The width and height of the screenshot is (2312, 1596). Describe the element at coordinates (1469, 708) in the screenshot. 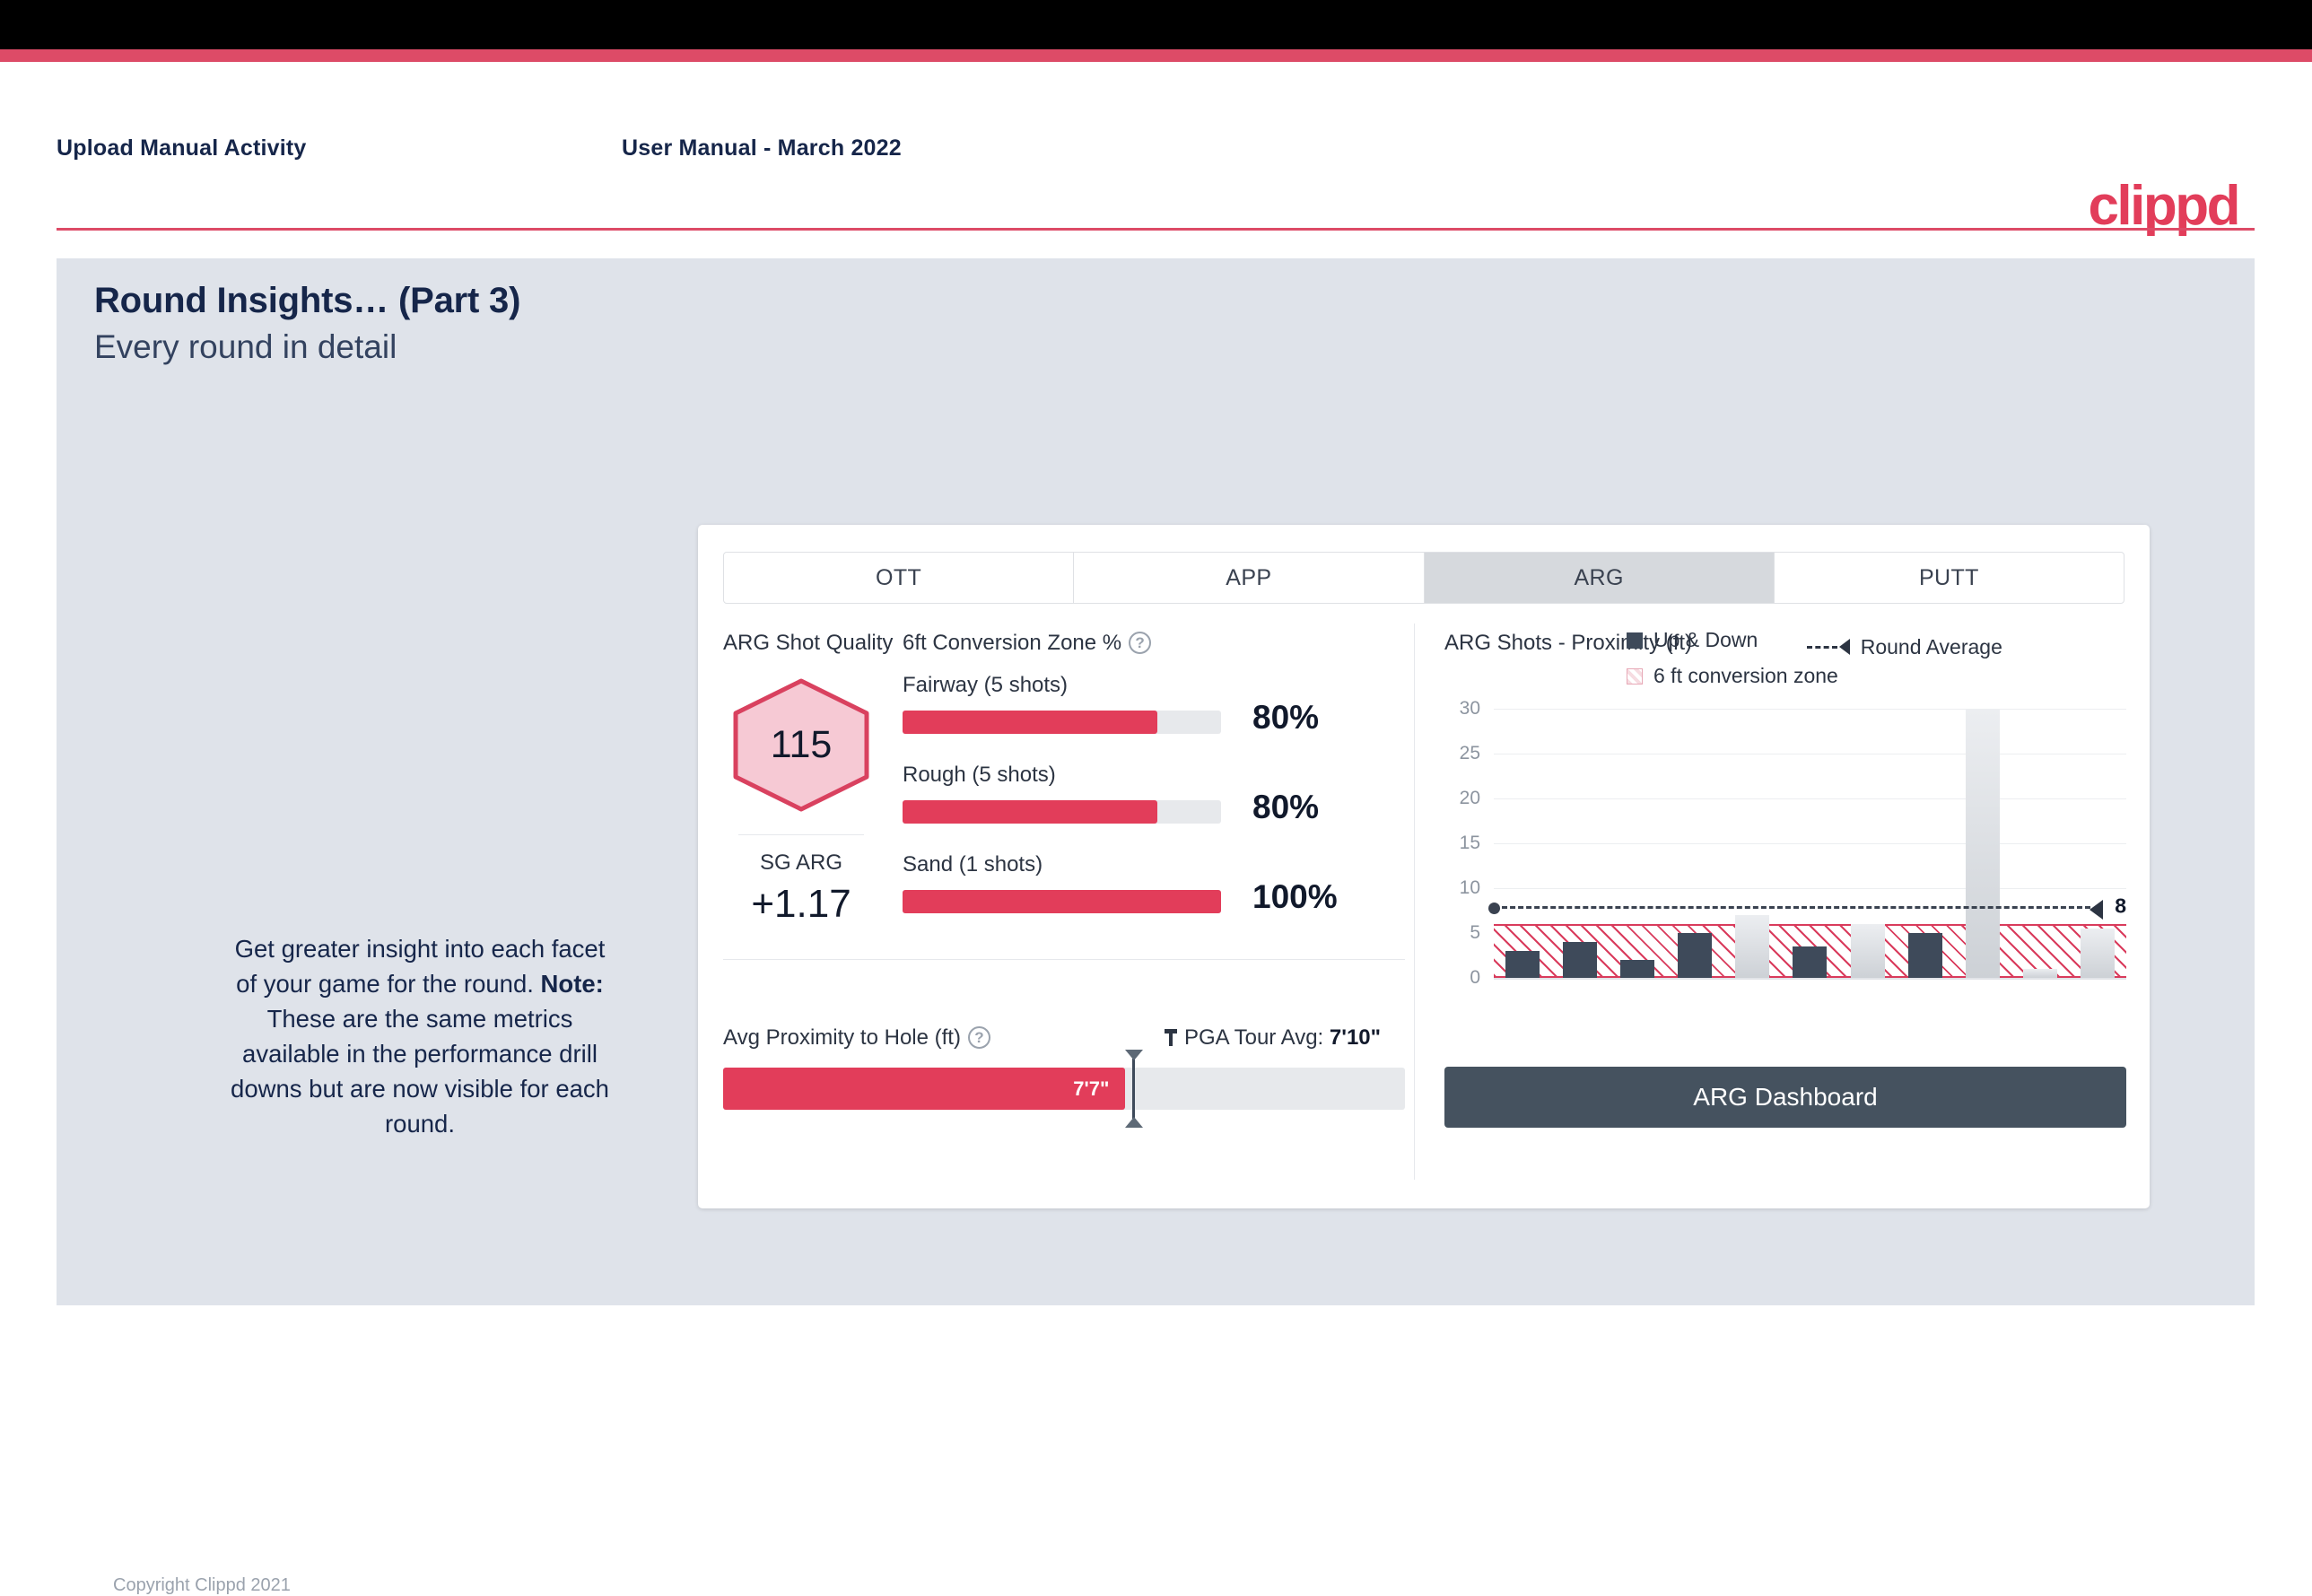

I see `y-axis-tick: 30` at that location.